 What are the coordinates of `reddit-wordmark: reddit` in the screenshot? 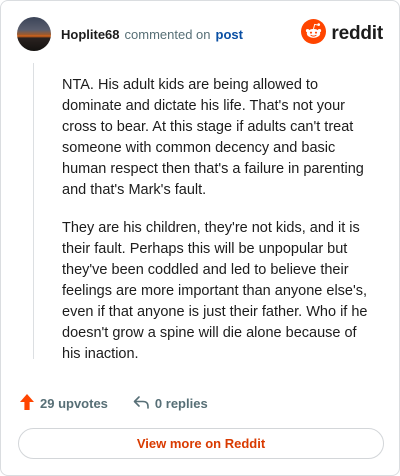 It's located at (357, 33).